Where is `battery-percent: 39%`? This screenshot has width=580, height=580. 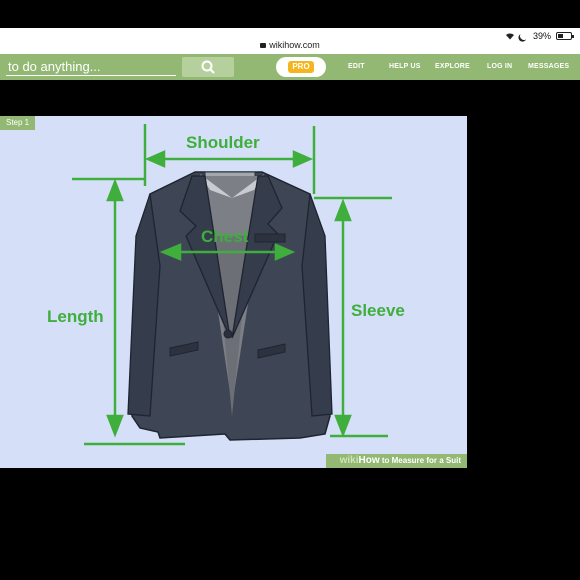 battery-percent: 39% is located at coordinates (541, 36).